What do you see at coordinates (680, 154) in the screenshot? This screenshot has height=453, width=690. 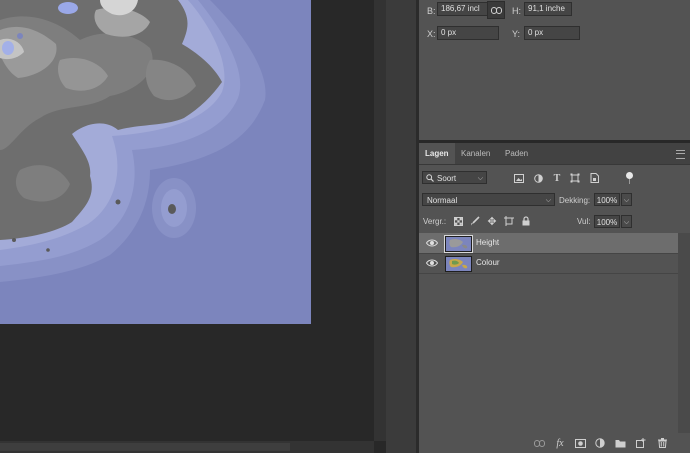 I see `panel-menu-icon` at bounding box center [680, 154].